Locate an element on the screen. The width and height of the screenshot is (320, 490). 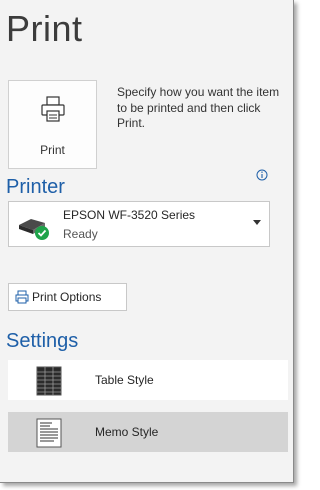
print-options-button: Print Options is located at coordinates (67, 297).